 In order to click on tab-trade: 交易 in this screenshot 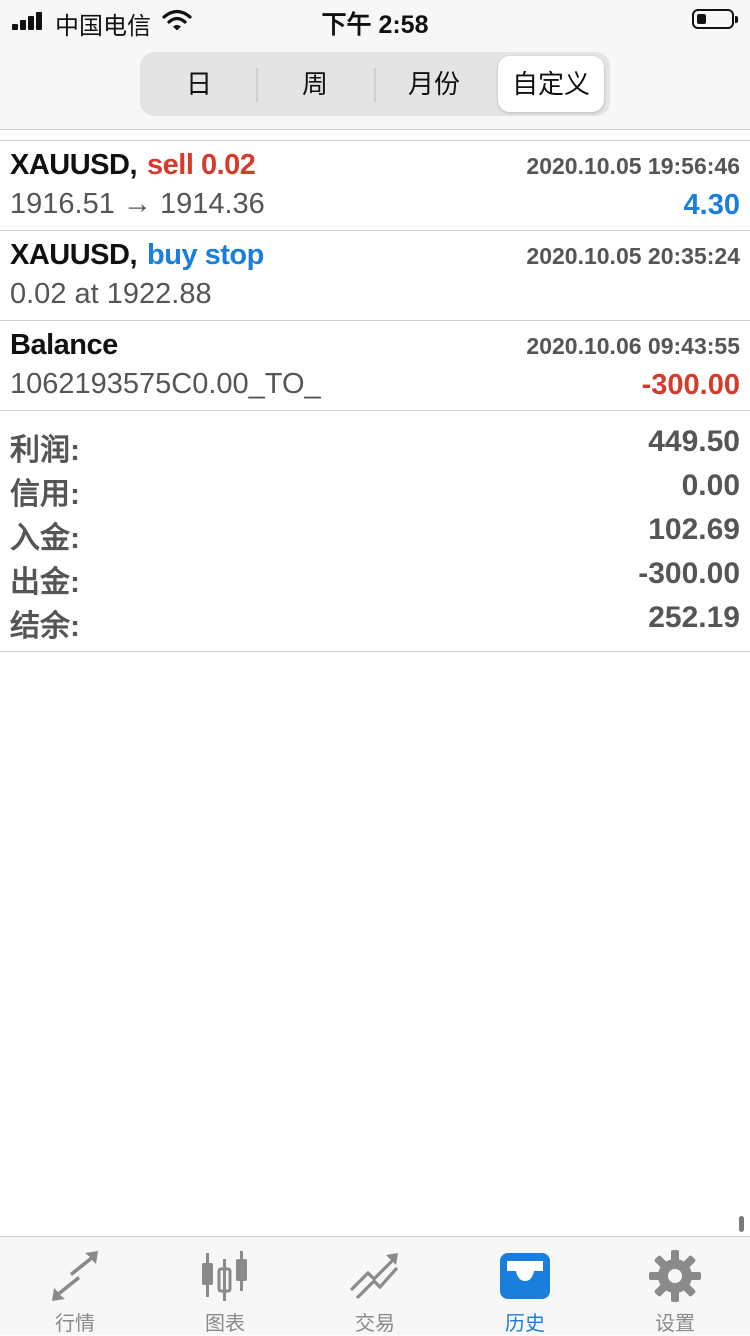, I will do `click(375, 1286)`.